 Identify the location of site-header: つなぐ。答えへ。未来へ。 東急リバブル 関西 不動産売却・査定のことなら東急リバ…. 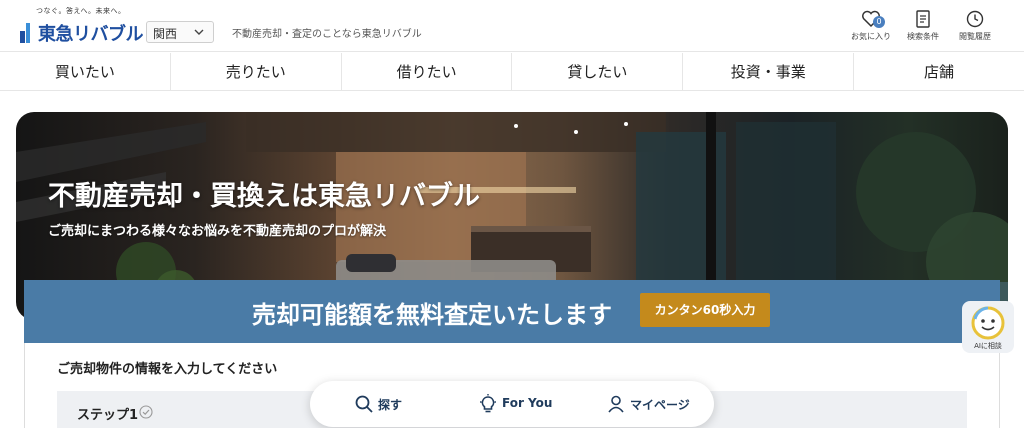
(512, 26).